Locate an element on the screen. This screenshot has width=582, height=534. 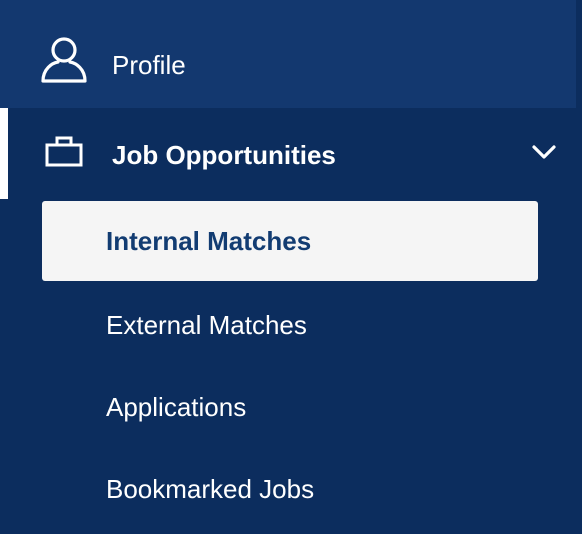
subnav-item-internal-matches: Internal Matches is located at coordinates (290, 241).